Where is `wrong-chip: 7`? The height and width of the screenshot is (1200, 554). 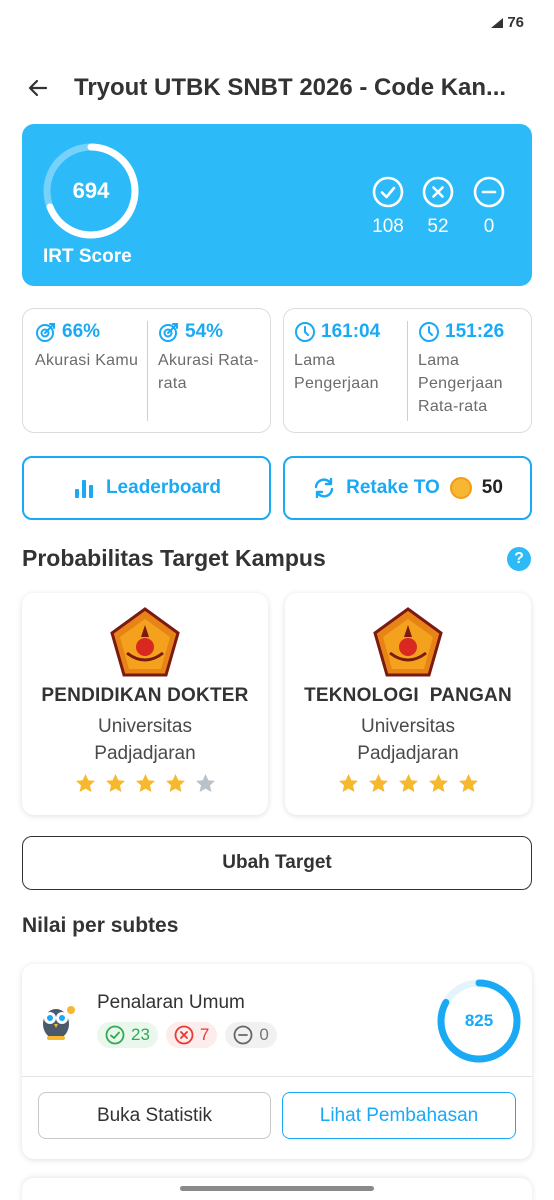
wrong-chip: 7 is located at coordinates (191, 1035).